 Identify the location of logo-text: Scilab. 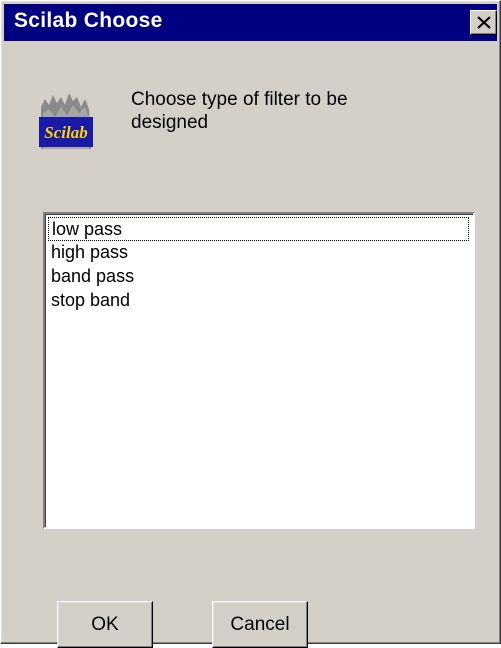
(65, 132).